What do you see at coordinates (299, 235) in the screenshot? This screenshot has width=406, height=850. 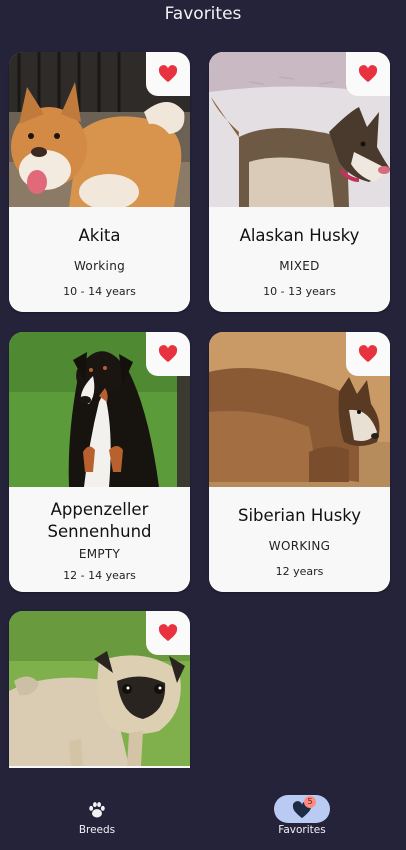 I see `breed-name: Alaskan Husky` at bounding box center [299, 235].